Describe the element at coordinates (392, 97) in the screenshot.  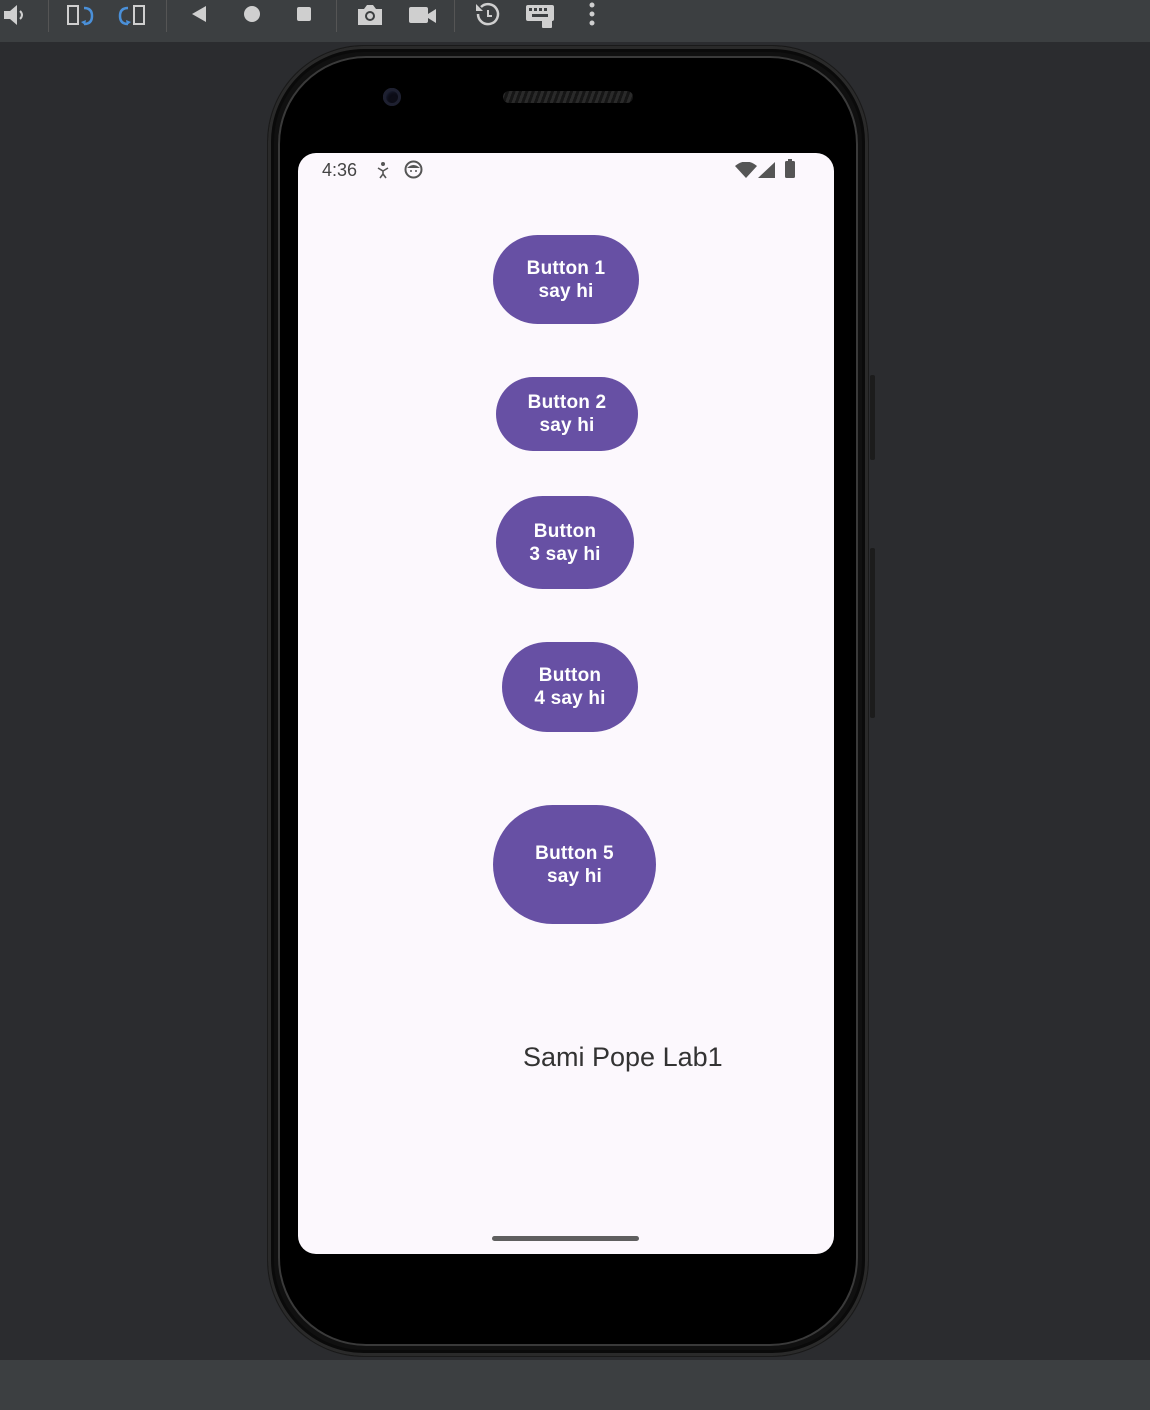
I see `front-camera` at that location.